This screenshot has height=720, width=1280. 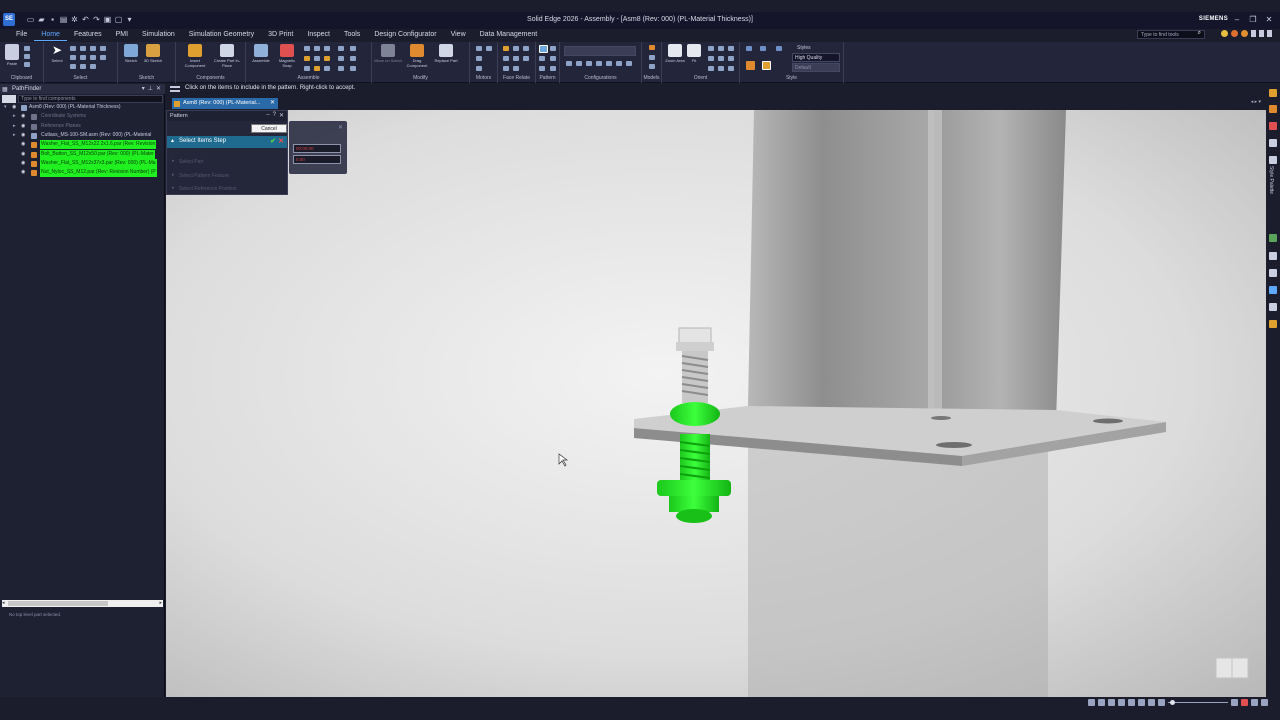 I want to click on sketch-button: Sketch, so click(x=131, y=53).